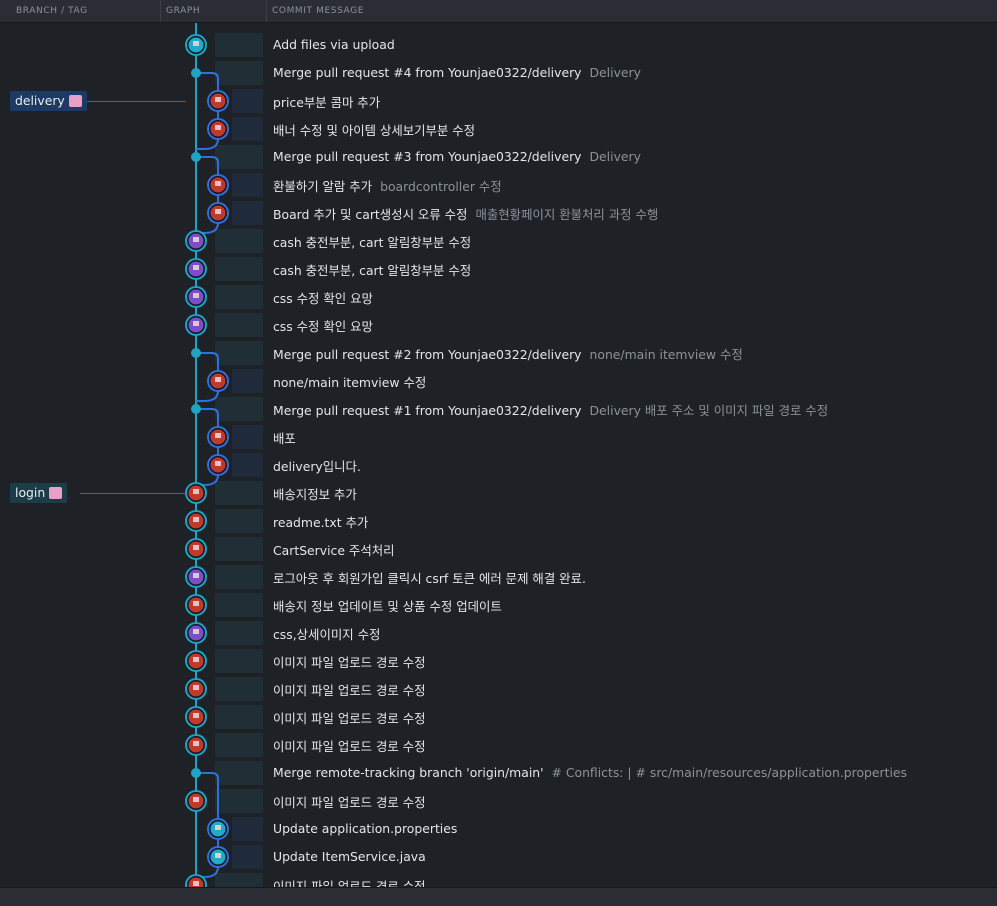  Describe the element at coordinates (567, 214) in the screenshot. I see `commit-description: 매출현황페이지 환불처리 과정 수행` at that location.